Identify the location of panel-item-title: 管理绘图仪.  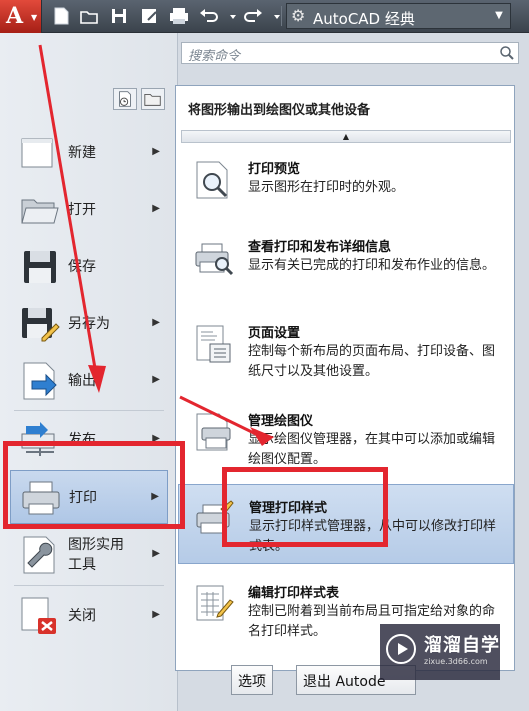
(281, 421).